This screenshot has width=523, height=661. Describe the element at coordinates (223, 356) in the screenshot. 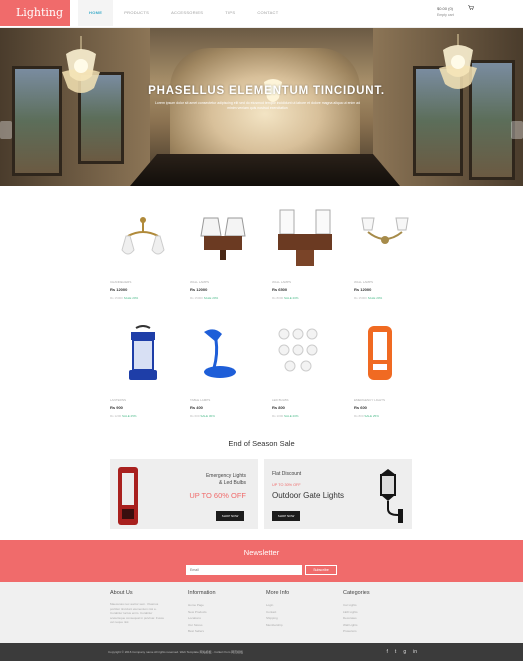

I see `product-image-table-lamp` at that location.